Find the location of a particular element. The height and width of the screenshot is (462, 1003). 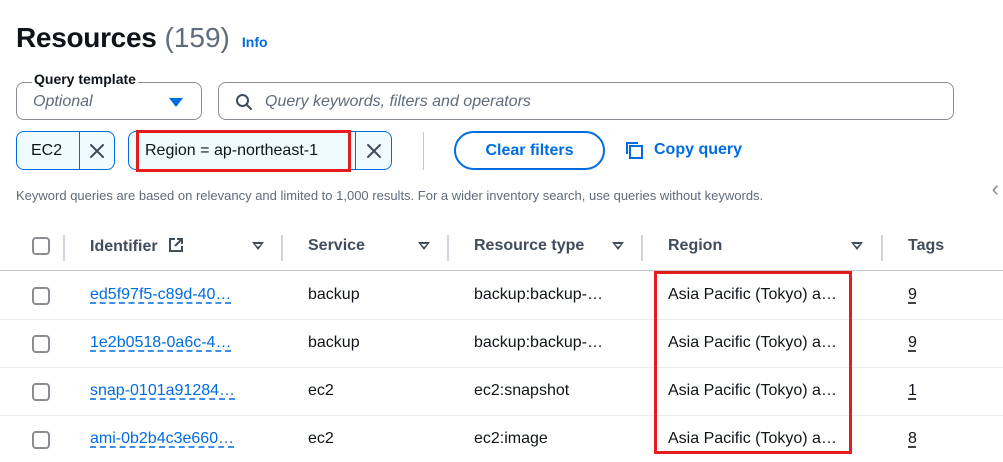

remove-filter-region-button is located at coordinates (373, 150).